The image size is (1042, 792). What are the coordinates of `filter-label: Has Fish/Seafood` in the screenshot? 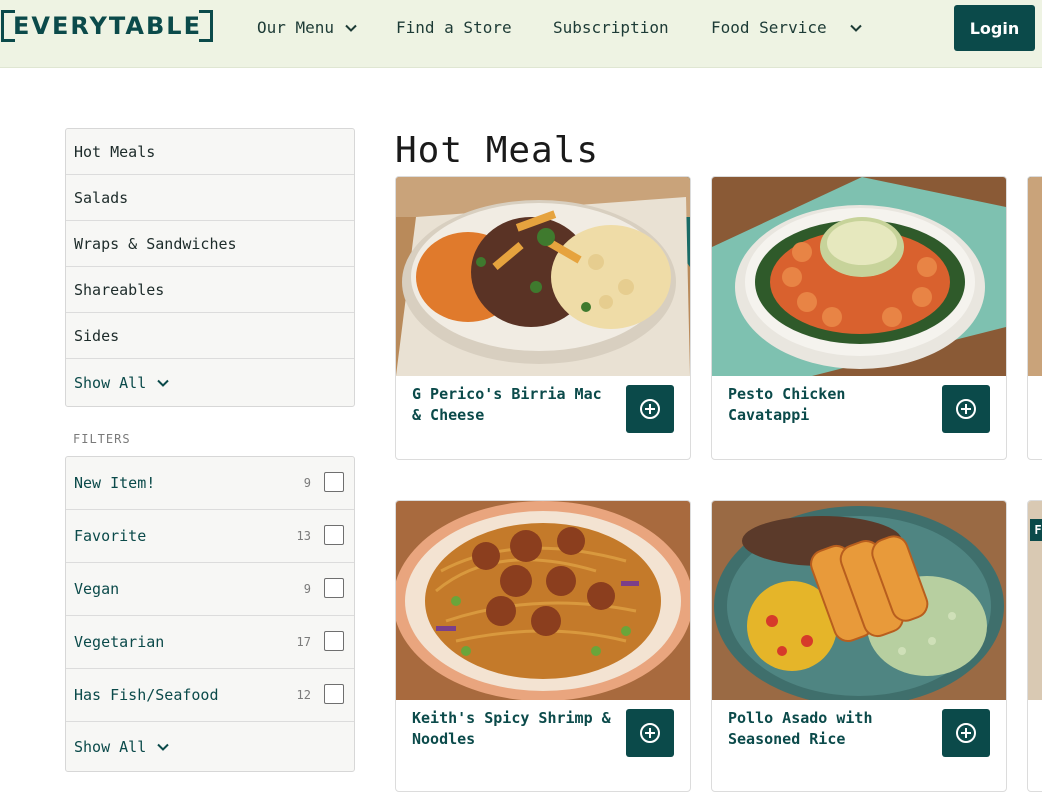 It's located at (146, 695).